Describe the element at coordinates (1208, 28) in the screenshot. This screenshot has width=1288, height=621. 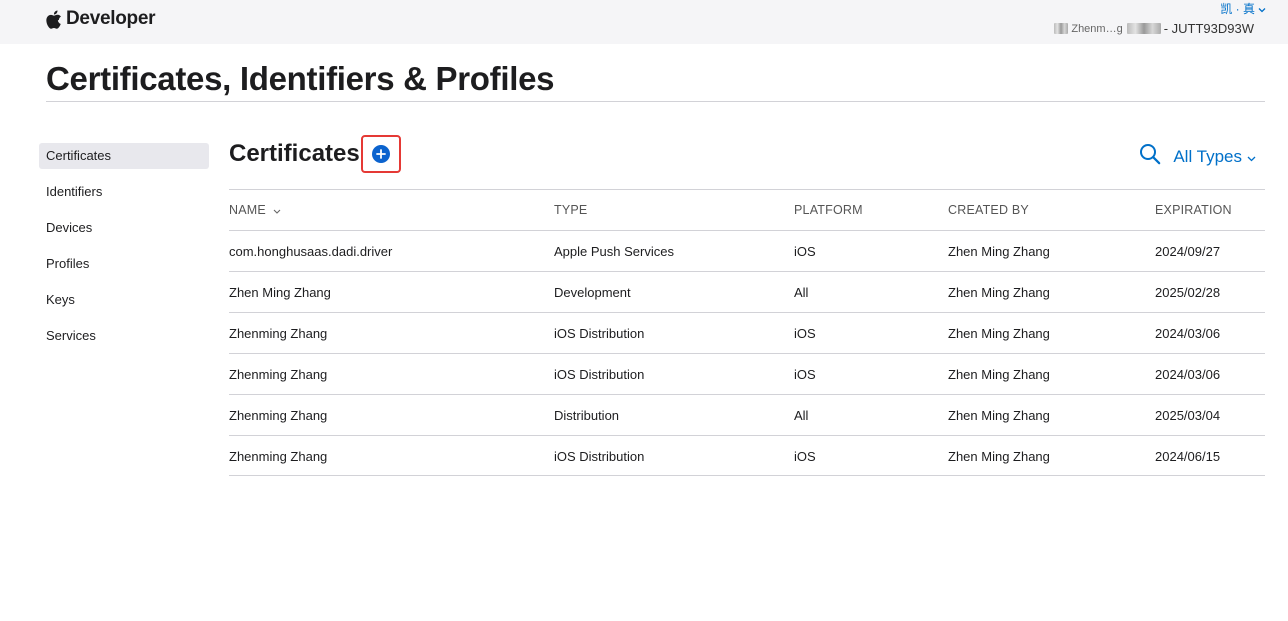
I see `team-id: - JUTT93D93W` at that location.